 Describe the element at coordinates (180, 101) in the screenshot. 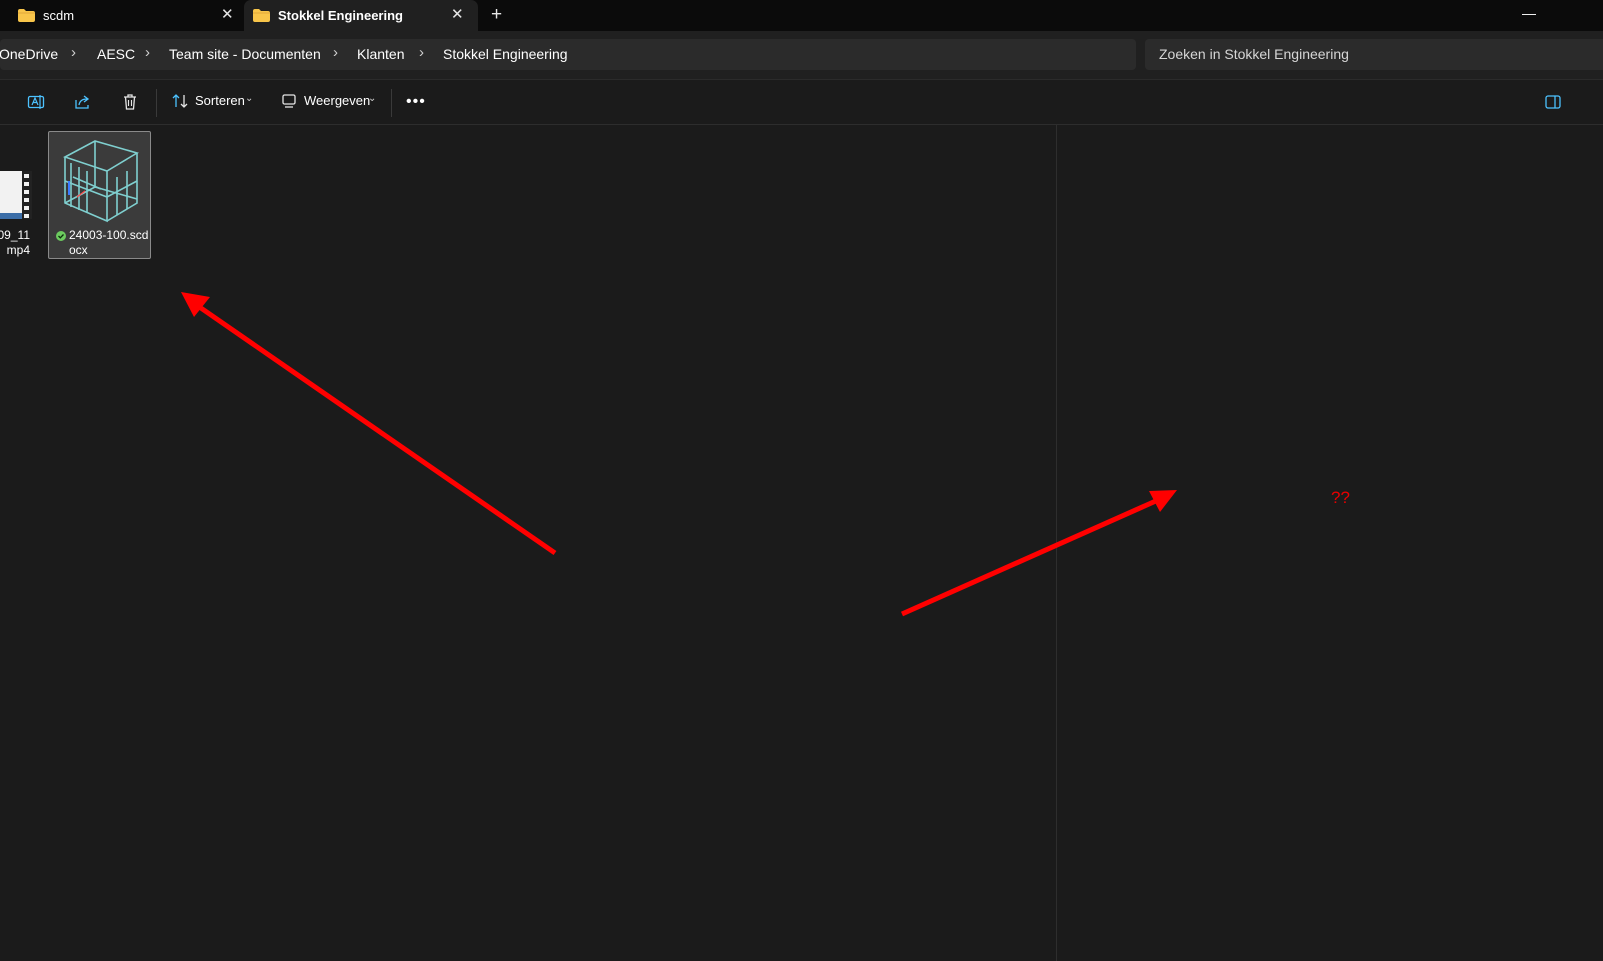

I see `sort-icon` at that location.